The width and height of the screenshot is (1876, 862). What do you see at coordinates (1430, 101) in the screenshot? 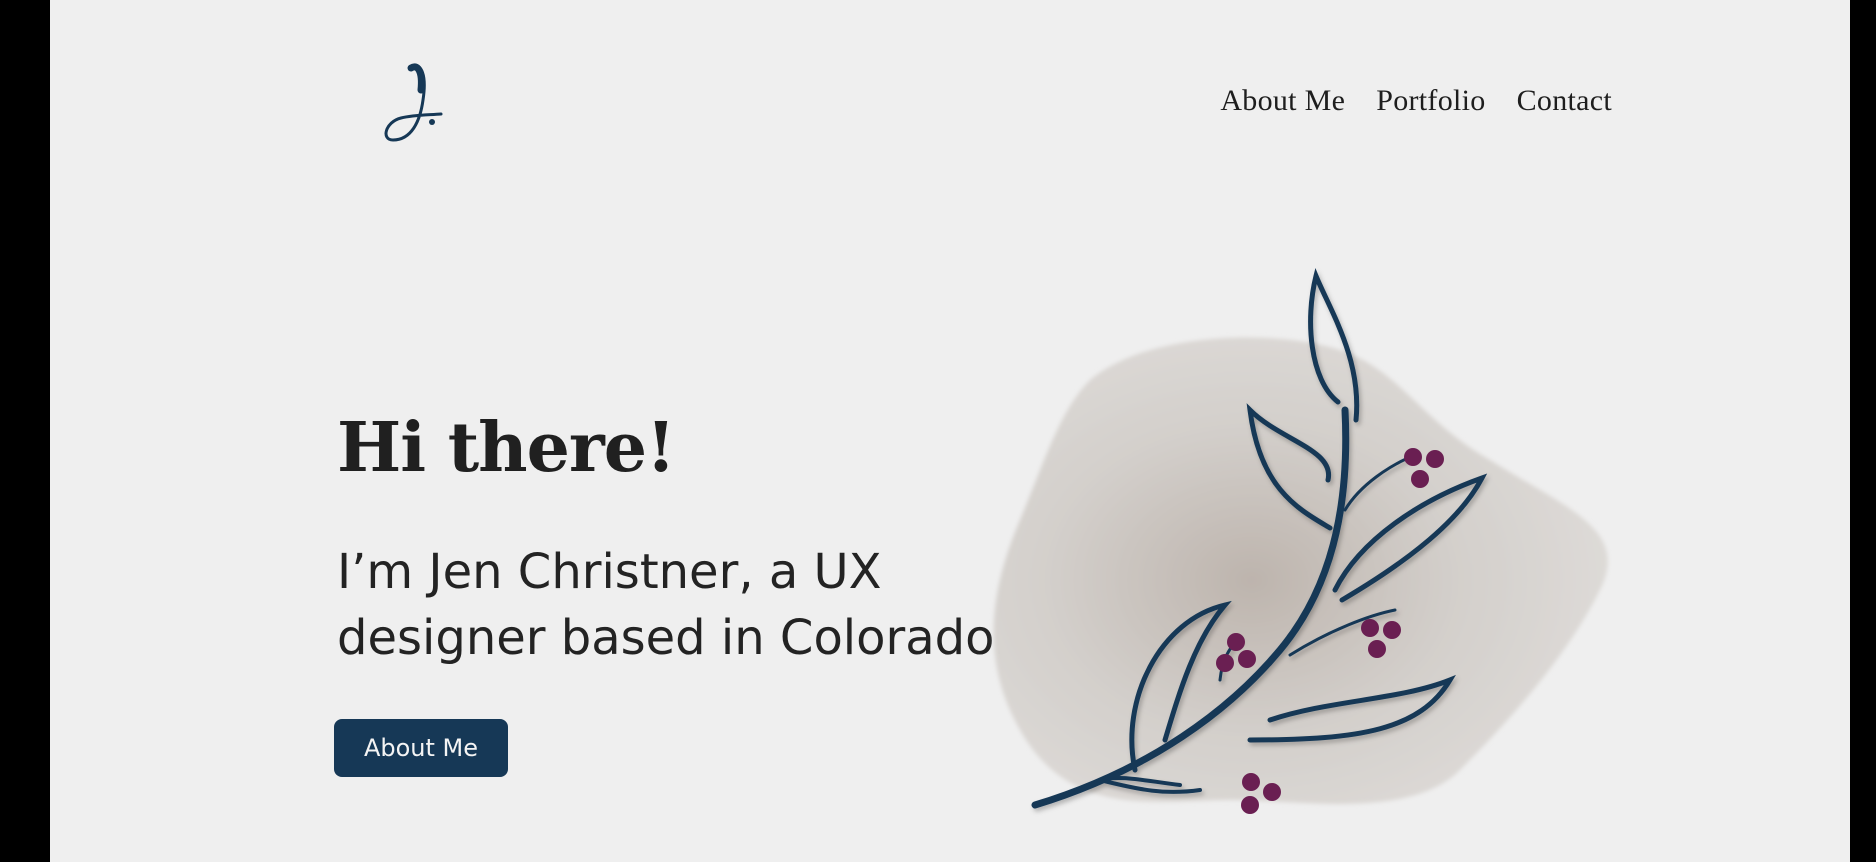
I see `nav-portfolio: Portfolio` at bounding box center [1430, 101].